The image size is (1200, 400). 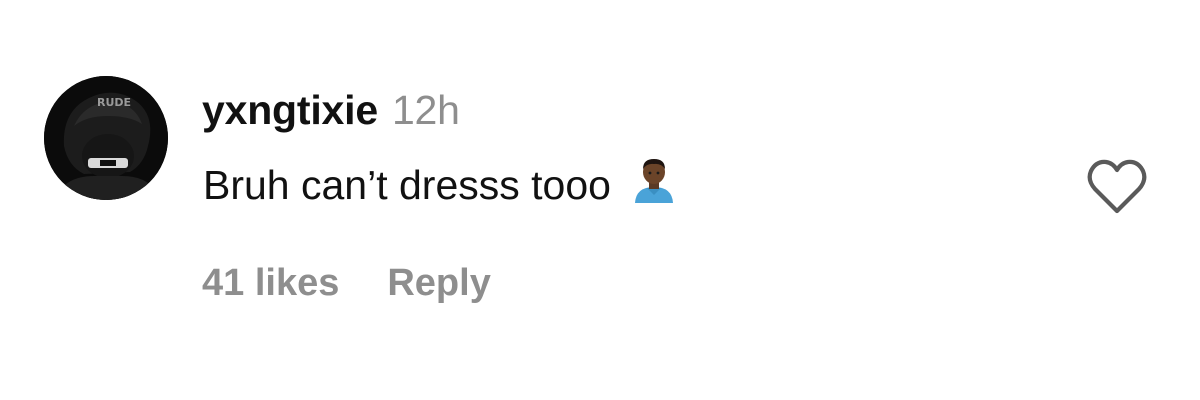 I want to click on comment-header: yxngtixie 12h, so click(x=331, y=110).